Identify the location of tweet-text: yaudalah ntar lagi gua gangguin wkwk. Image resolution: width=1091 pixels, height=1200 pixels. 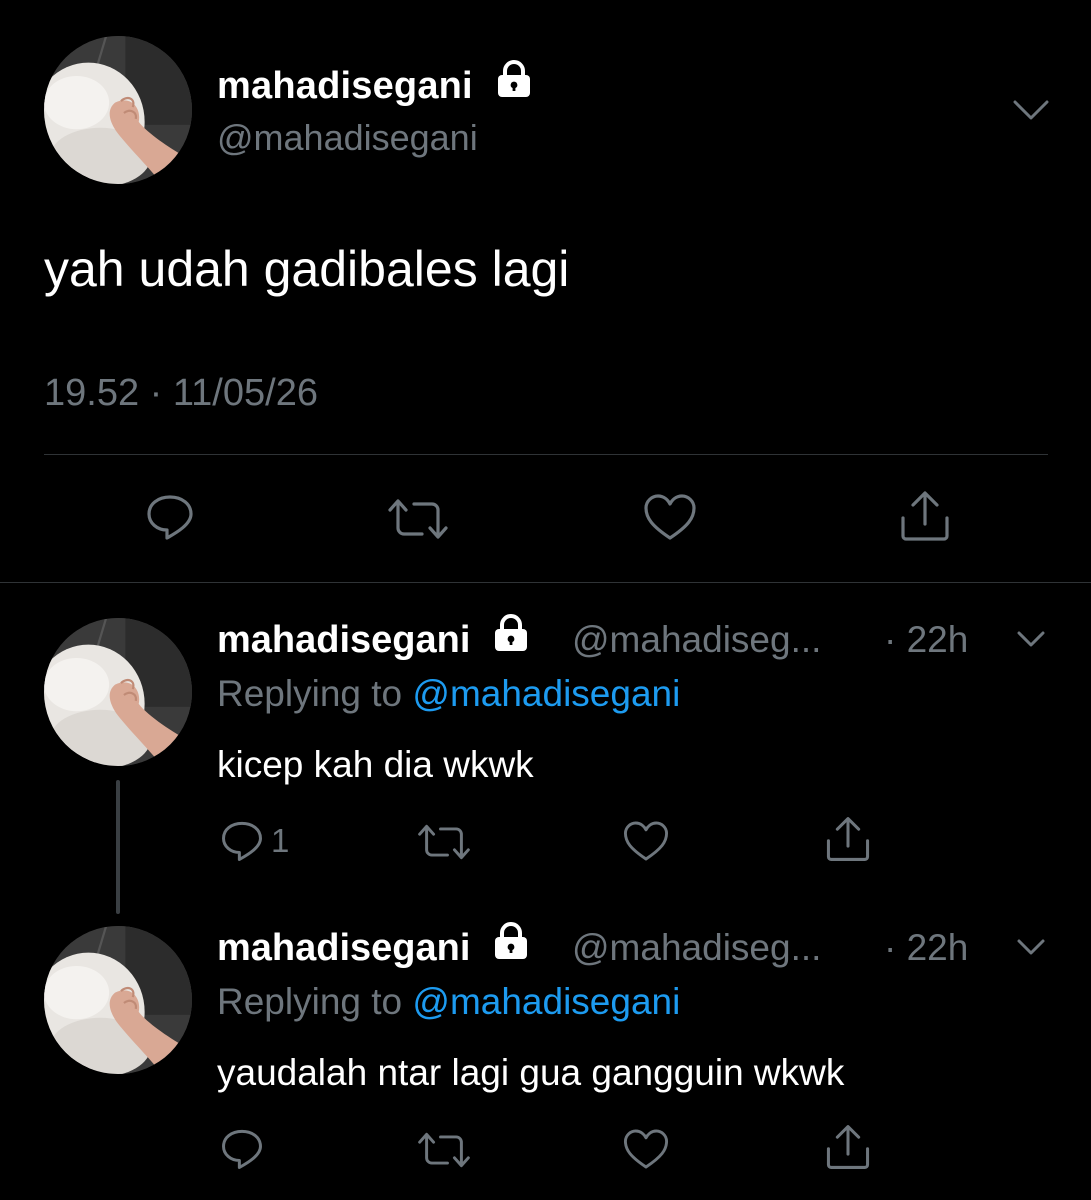
(531, 1072).